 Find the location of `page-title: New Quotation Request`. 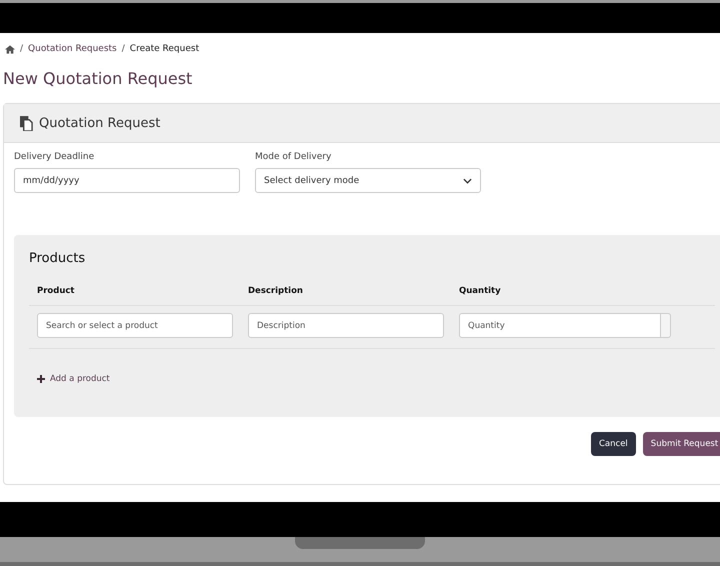

page-title: New Quotation Request is located at coordinates (98, 78).